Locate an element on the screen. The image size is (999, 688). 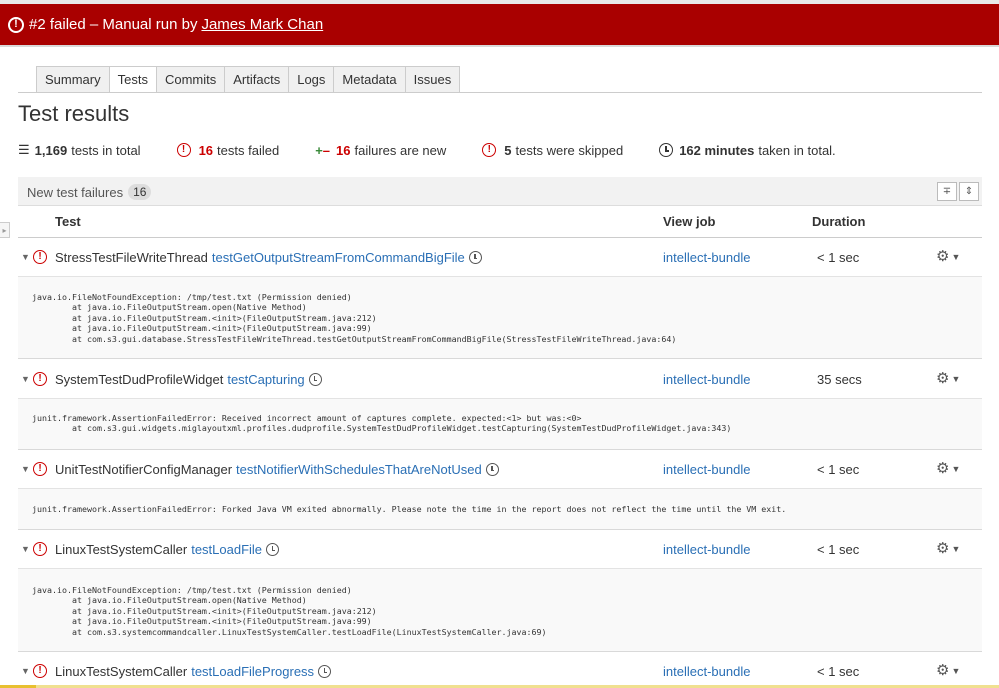
test-class: SystemTestDudProfileWidget is located at coordinates (139, 379).